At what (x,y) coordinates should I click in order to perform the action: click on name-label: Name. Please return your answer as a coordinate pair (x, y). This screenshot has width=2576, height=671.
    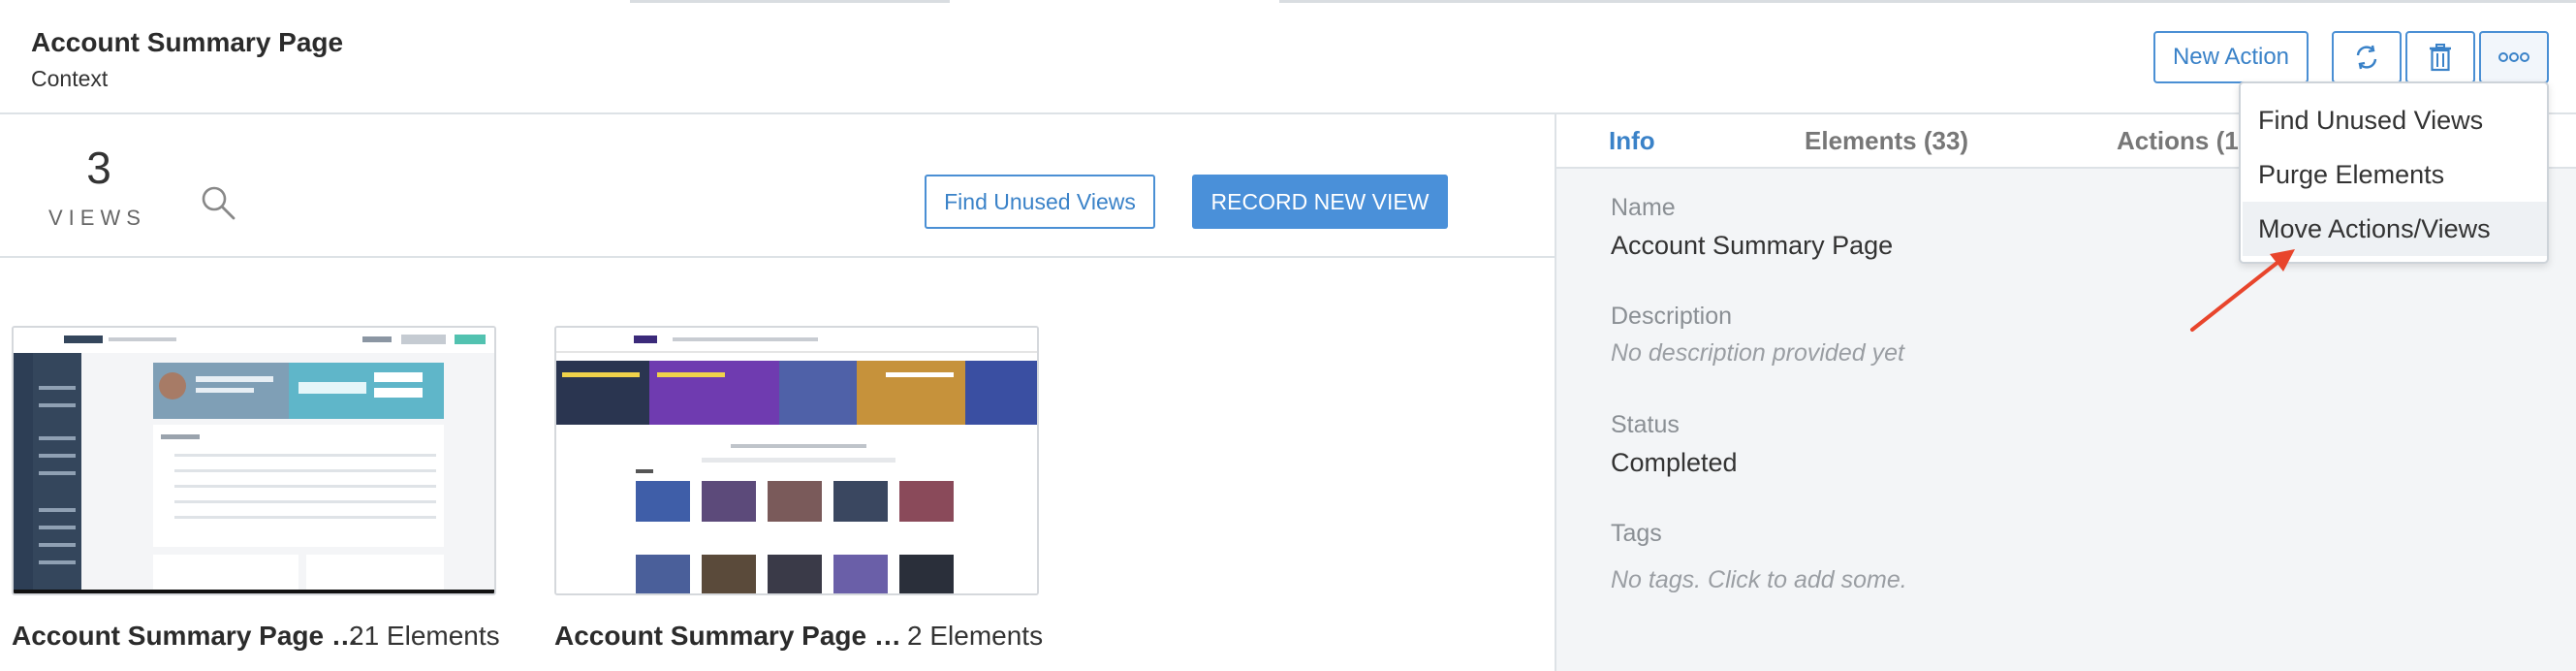
    Looking at the image, I should click on (1643, 207).